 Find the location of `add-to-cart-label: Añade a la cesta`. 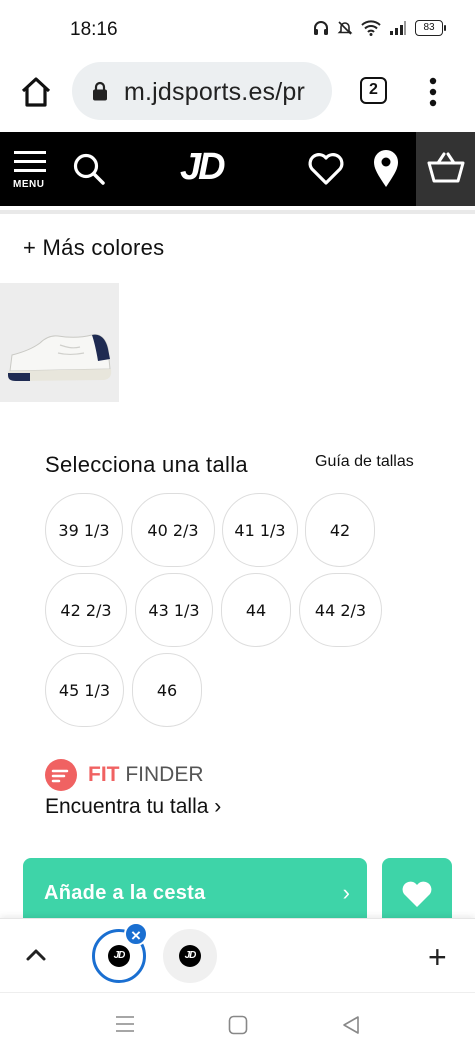

add-to-cart-label: Añade a la cesta is located at coordinates (125, 893).